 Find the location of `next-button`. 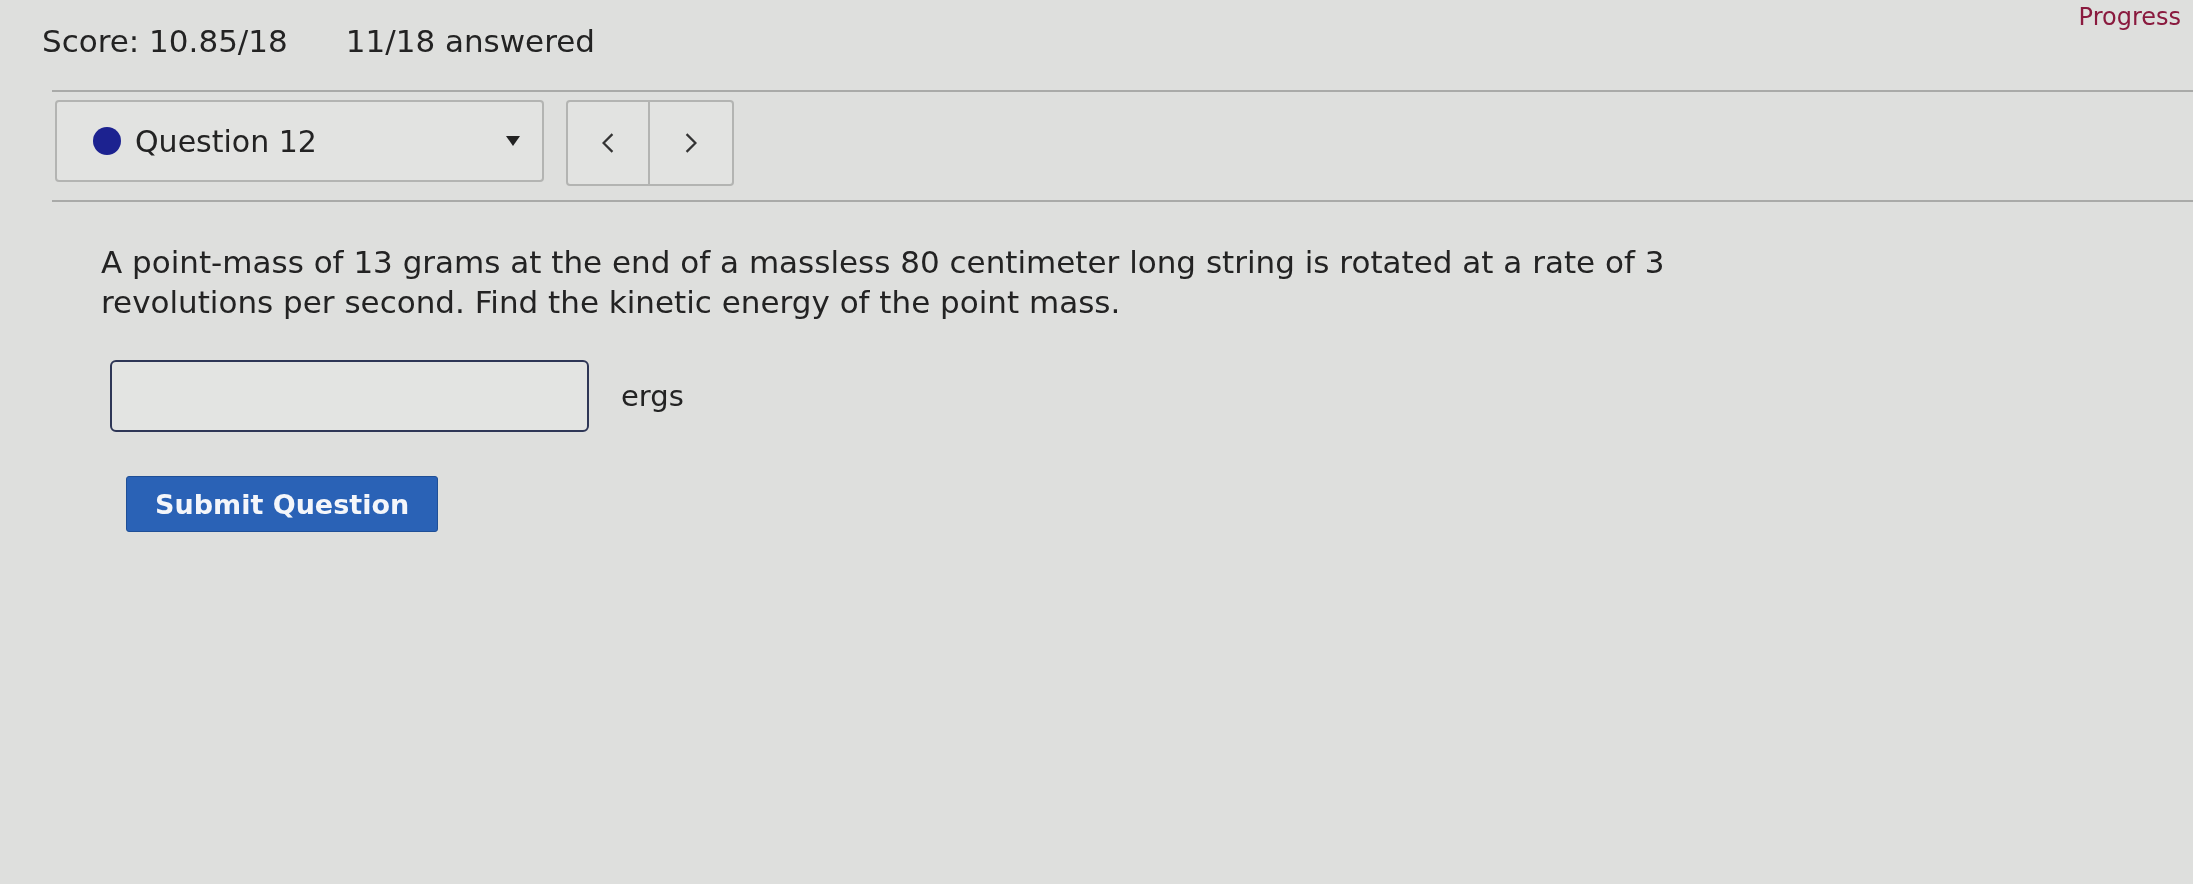

next-button is located at coordinates (692, 143).